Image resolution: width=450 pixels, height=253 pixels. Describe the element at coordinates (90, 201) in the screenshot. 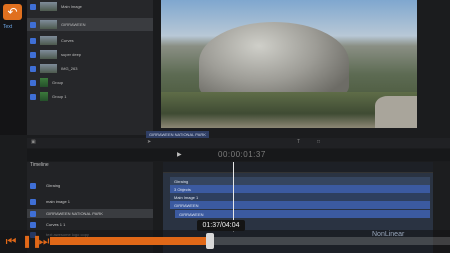

I see `timeline-row: main image 1` at that location.